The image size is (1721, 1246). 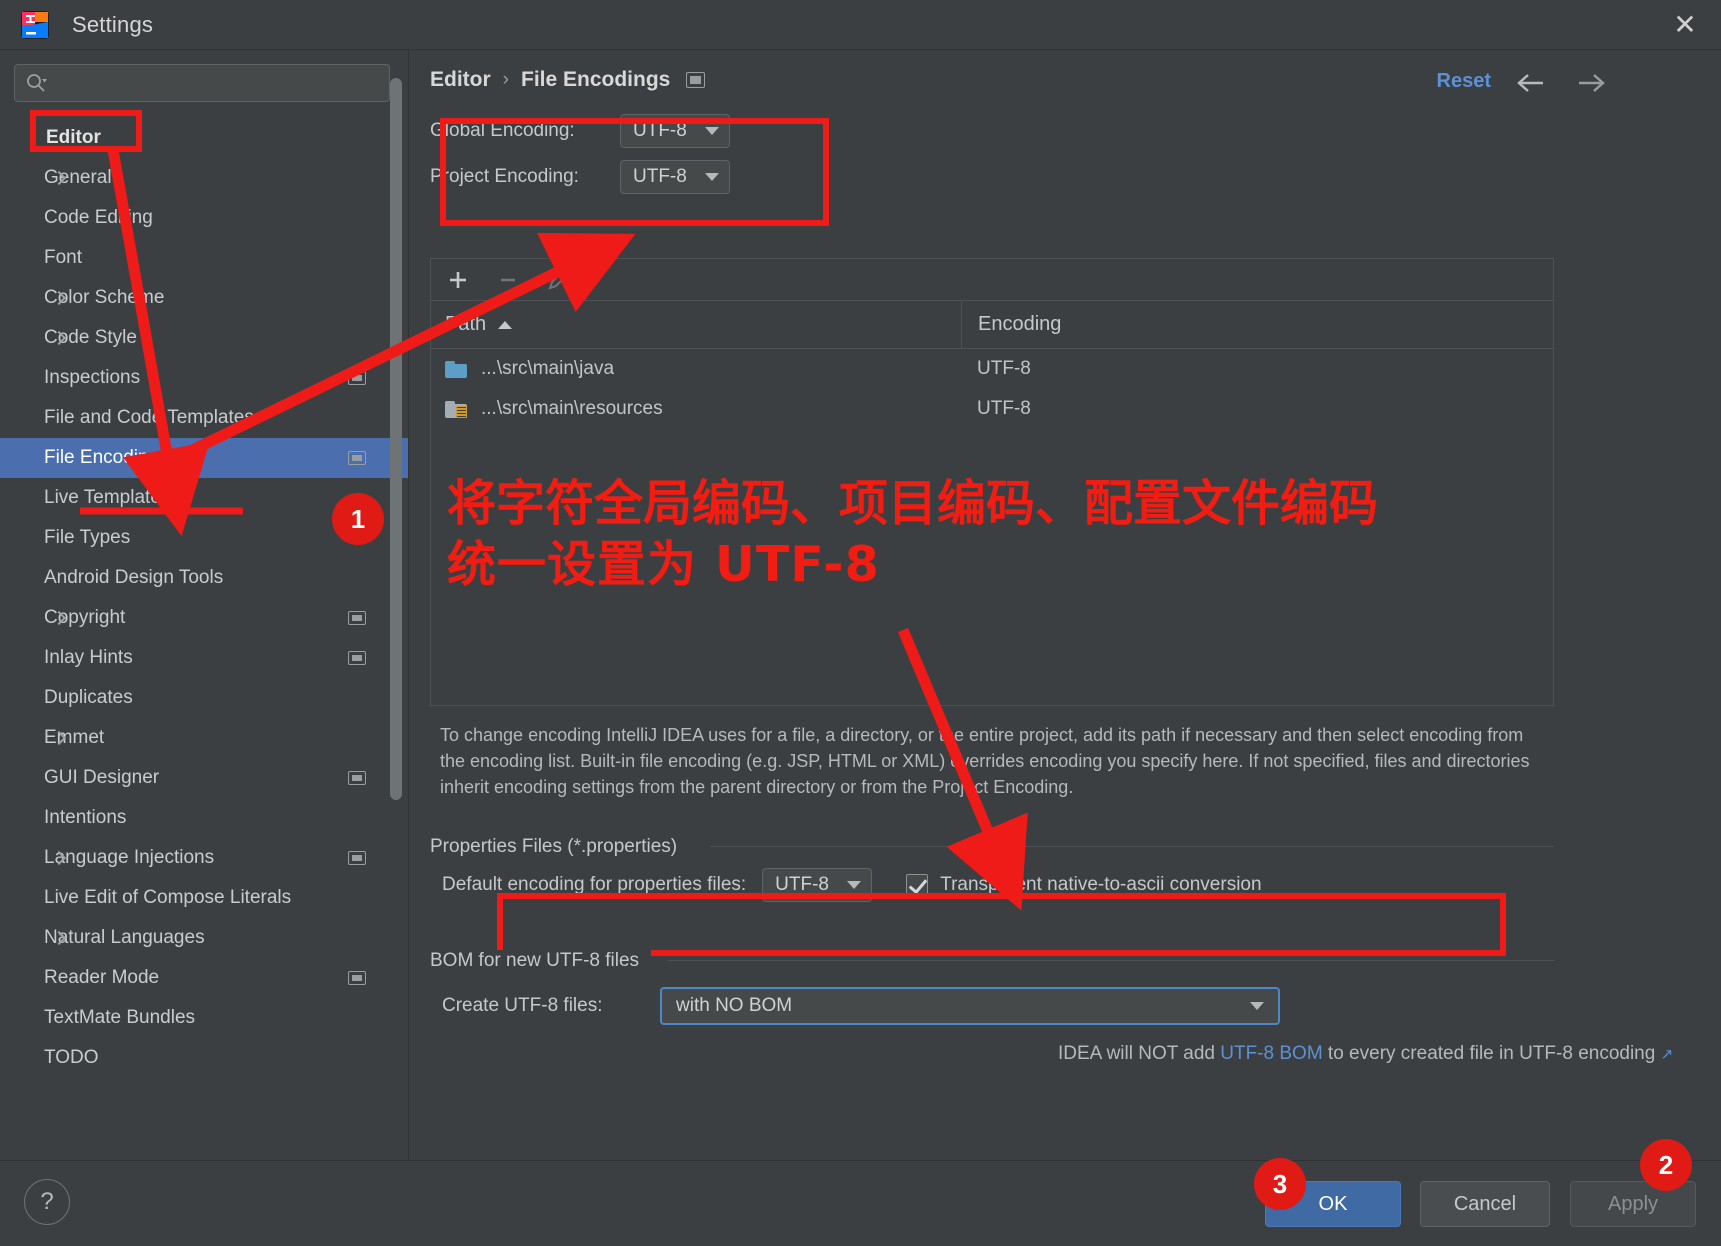 I want to click on sidebar-item-android-design-tools: Android Design Tools, so click(x=204, y=578).